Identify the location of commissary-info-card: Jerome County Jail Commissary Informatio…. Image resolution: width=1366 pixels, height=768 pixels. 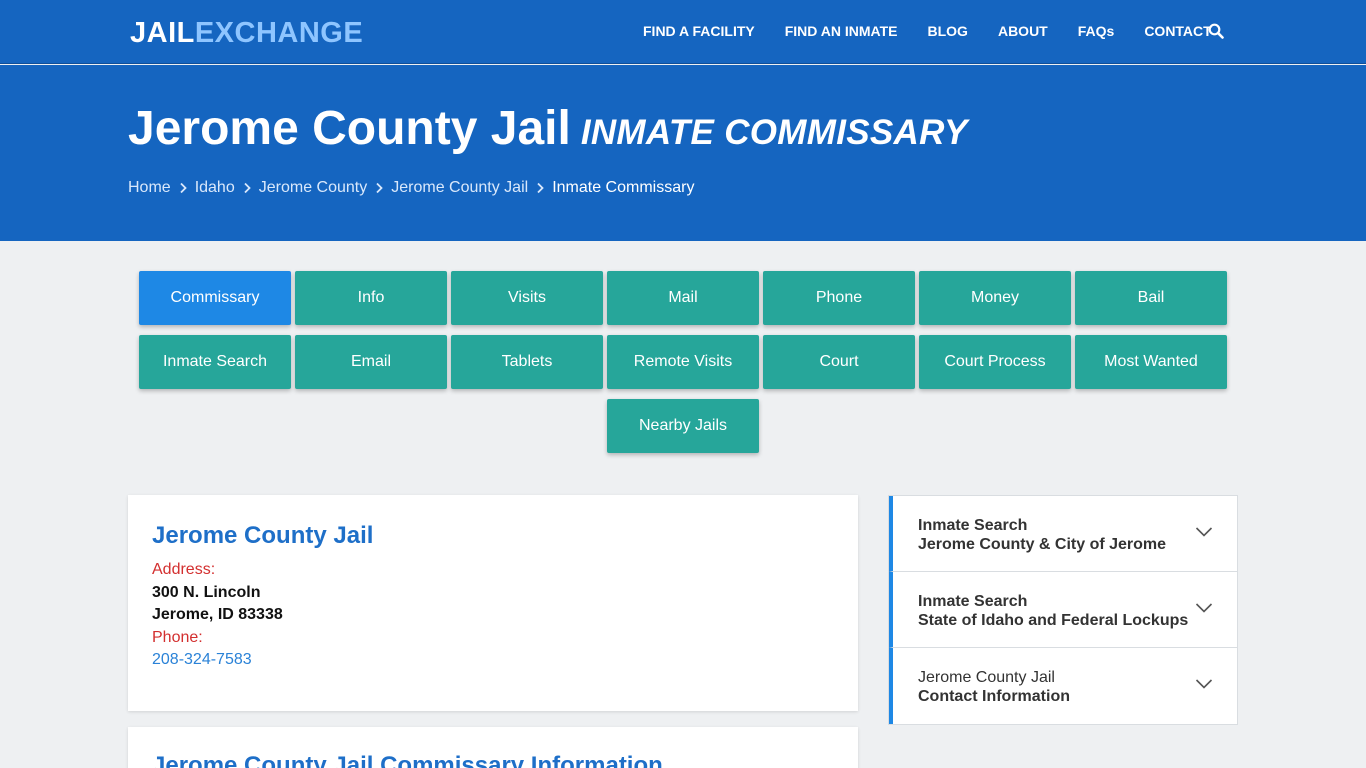
(493, 747).